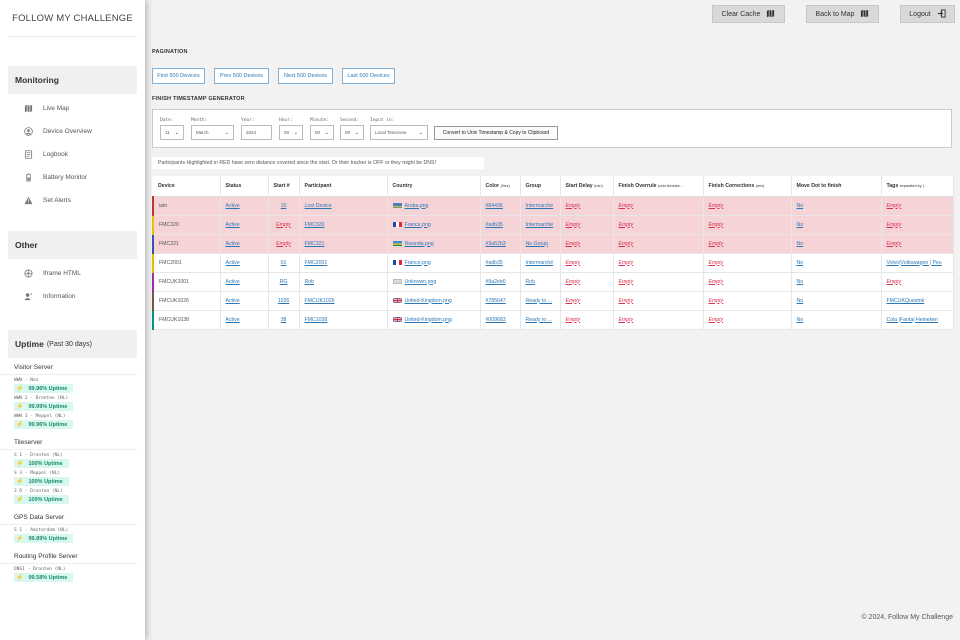  I want to click on timezone-select: Local Timezone ⌄, so click(399, 132).